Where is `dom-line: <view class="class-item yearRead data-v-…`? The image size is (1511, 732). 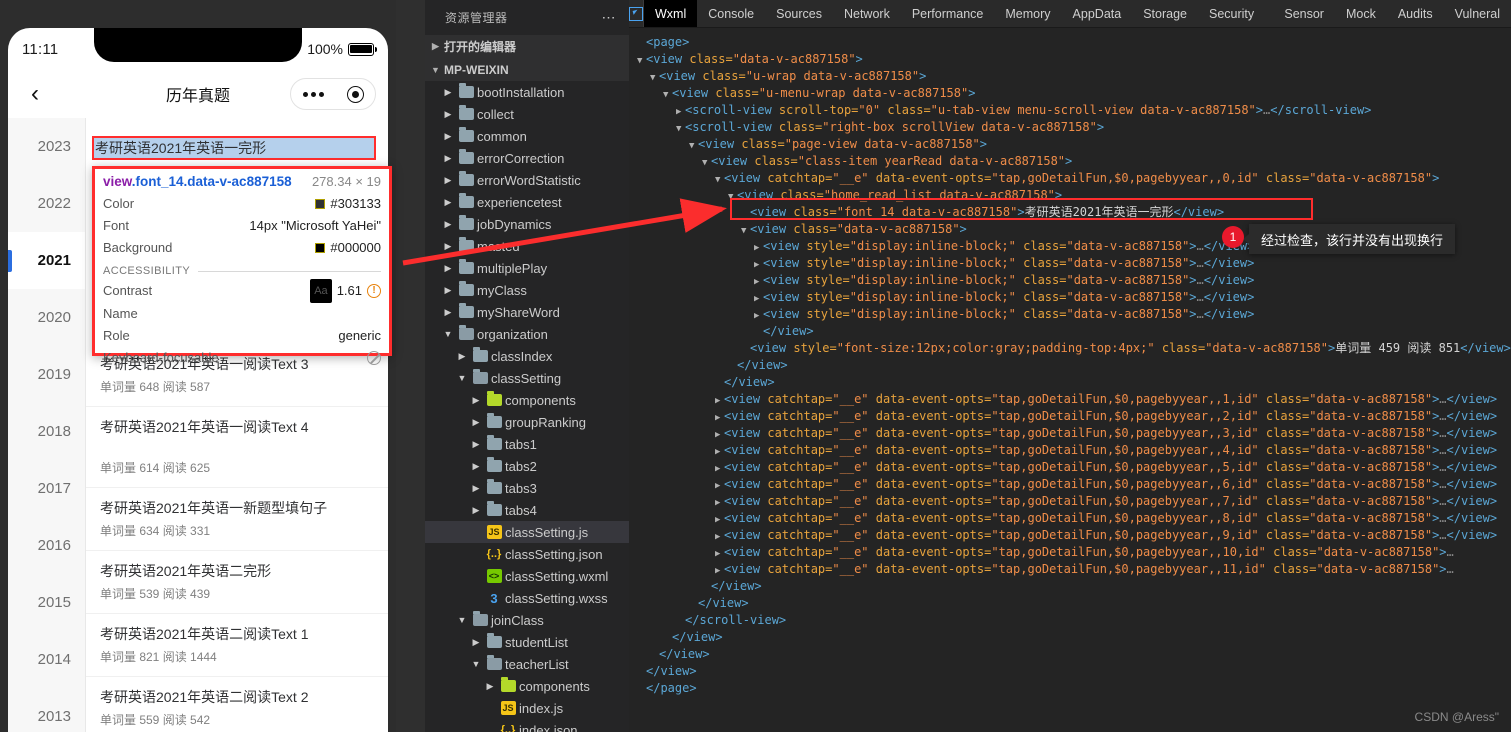 dom-line: <view class="class-item yearRead data-v-… is located at coordinates (1072, 161).